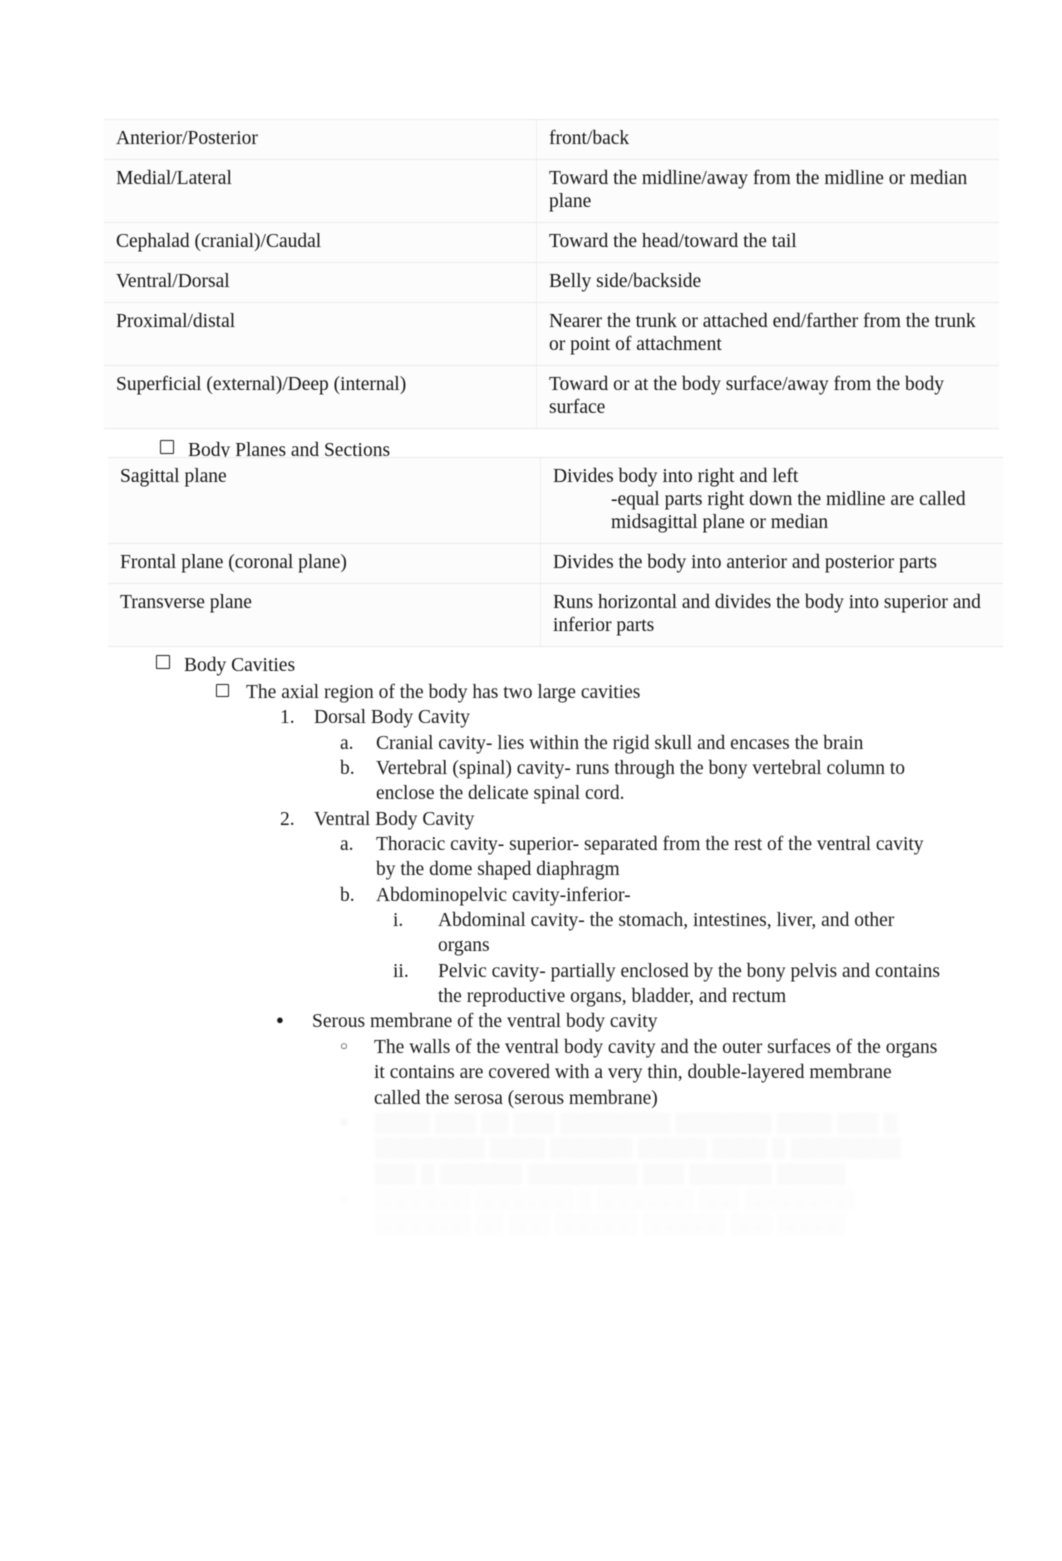  I want to click on table-row: Ventral/Dorsal Belly side/backside, so click(551, 282).